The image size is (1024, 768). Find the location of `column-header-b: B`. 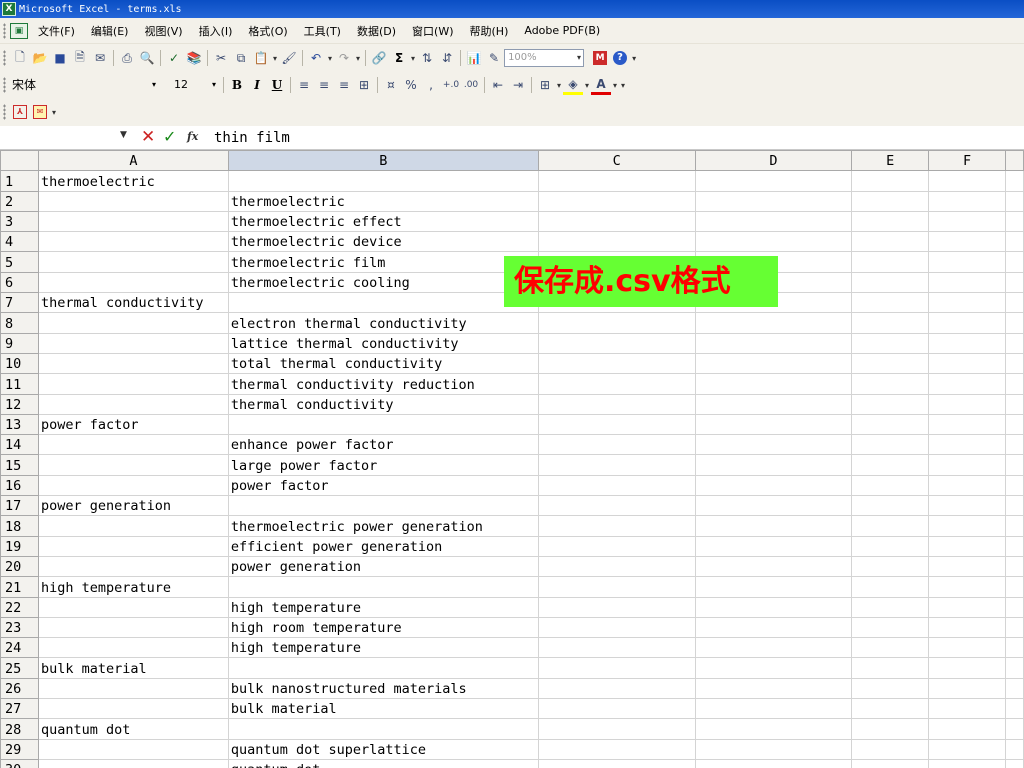

column-header-b: B is located at coordinates (383, 160).